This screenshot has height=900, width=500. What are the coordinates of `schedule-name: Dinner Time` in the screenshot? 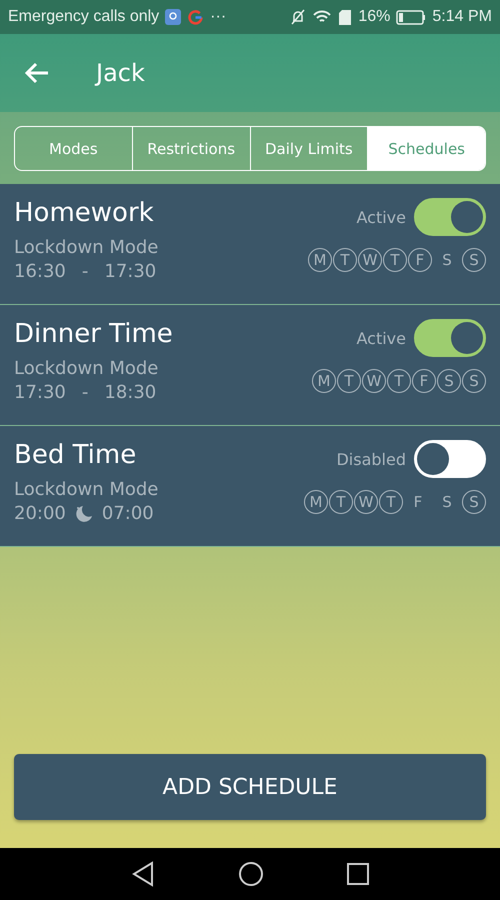 It's located at (94, 334).